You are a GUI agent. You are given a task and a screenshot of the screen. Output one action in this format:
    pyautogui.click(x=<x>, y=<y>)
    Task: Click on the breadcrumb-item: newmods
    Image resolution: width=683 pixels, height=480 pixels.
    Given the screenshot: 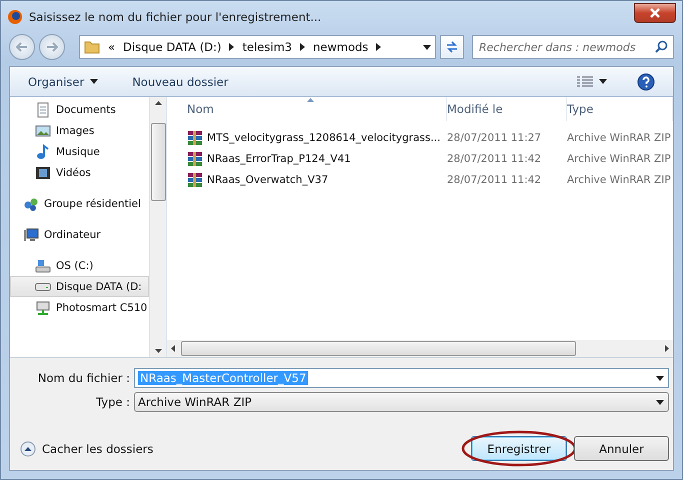 What is the action you would take?
    pyautogui.click(x=340, y=47)
    